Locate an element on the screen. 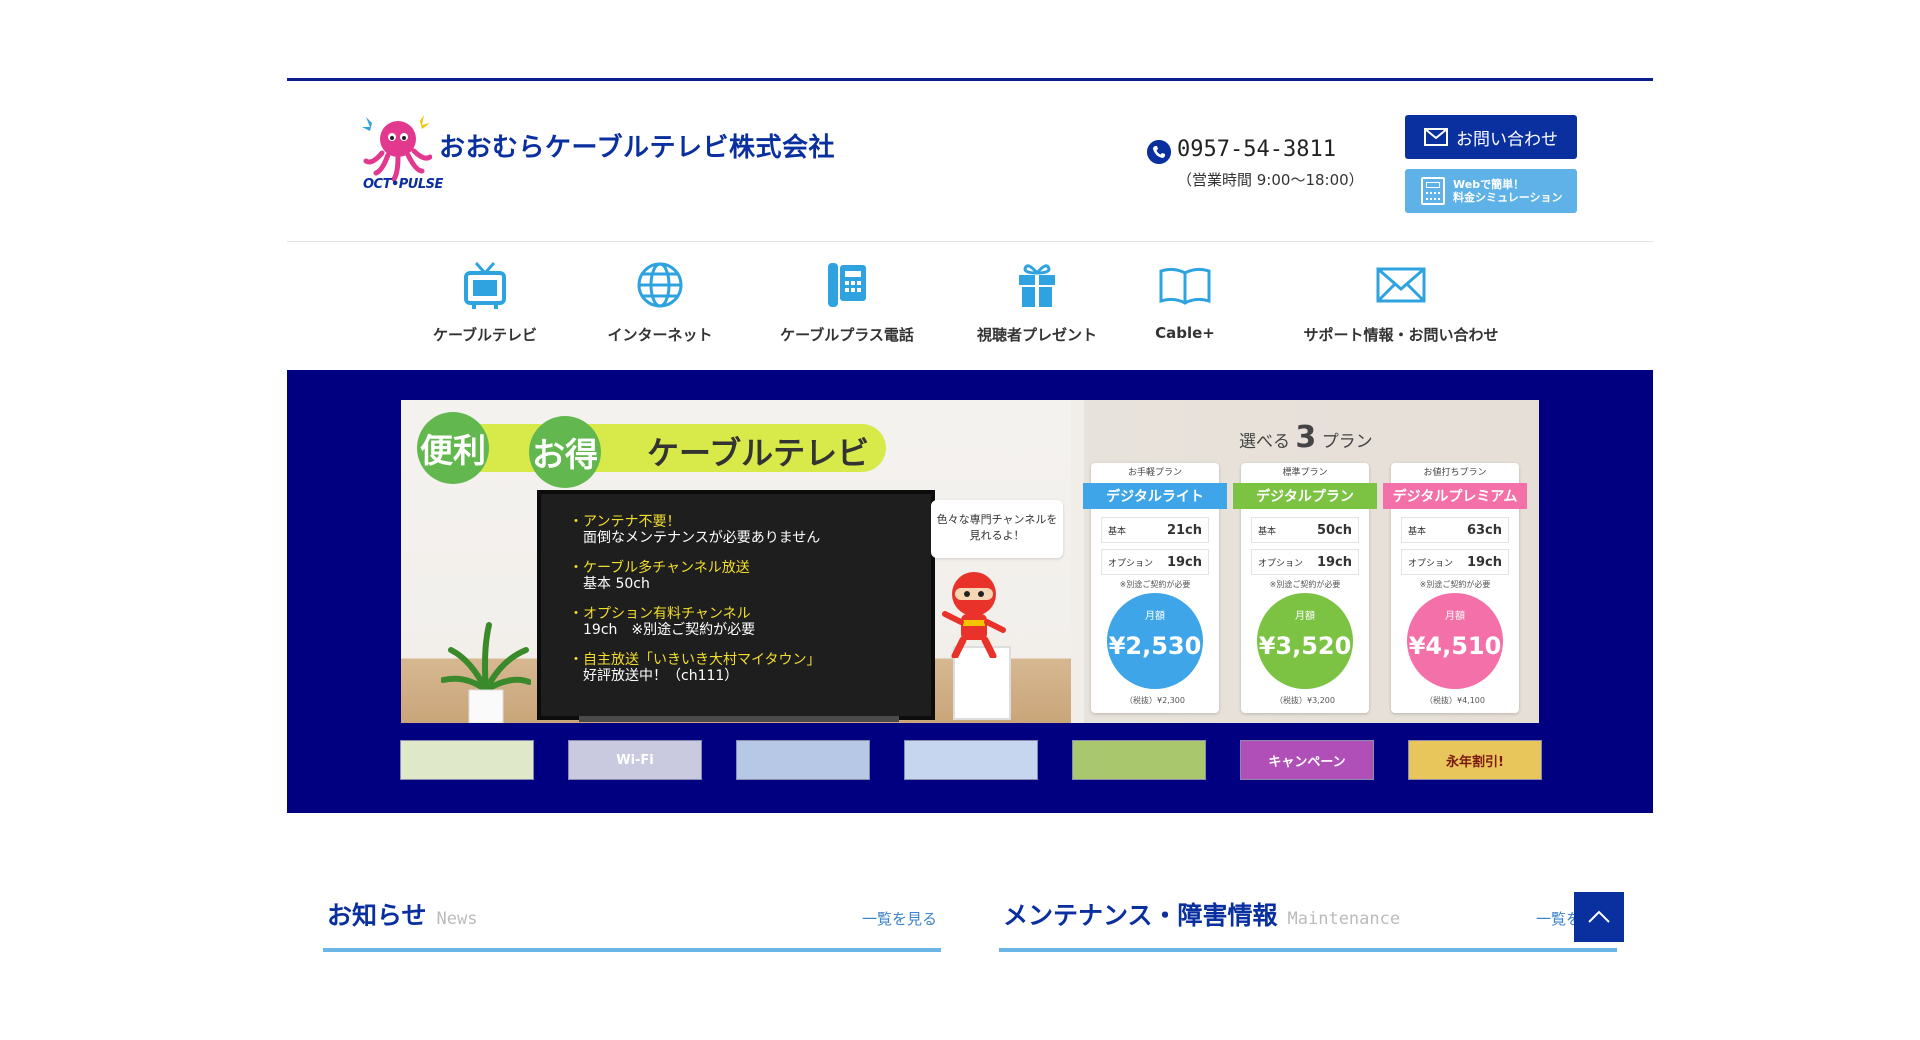  news-view-all-link: 一覧を見る is located at coordinates (899, 918).